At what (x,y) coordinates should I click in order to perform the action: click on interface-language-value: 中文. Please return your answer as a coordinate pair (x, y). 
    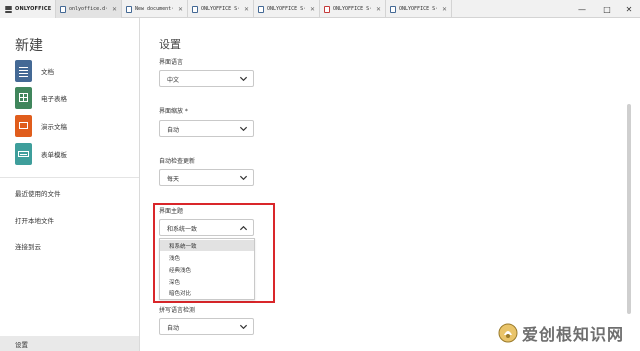
    Looking at the image, I should click on (173, 80).